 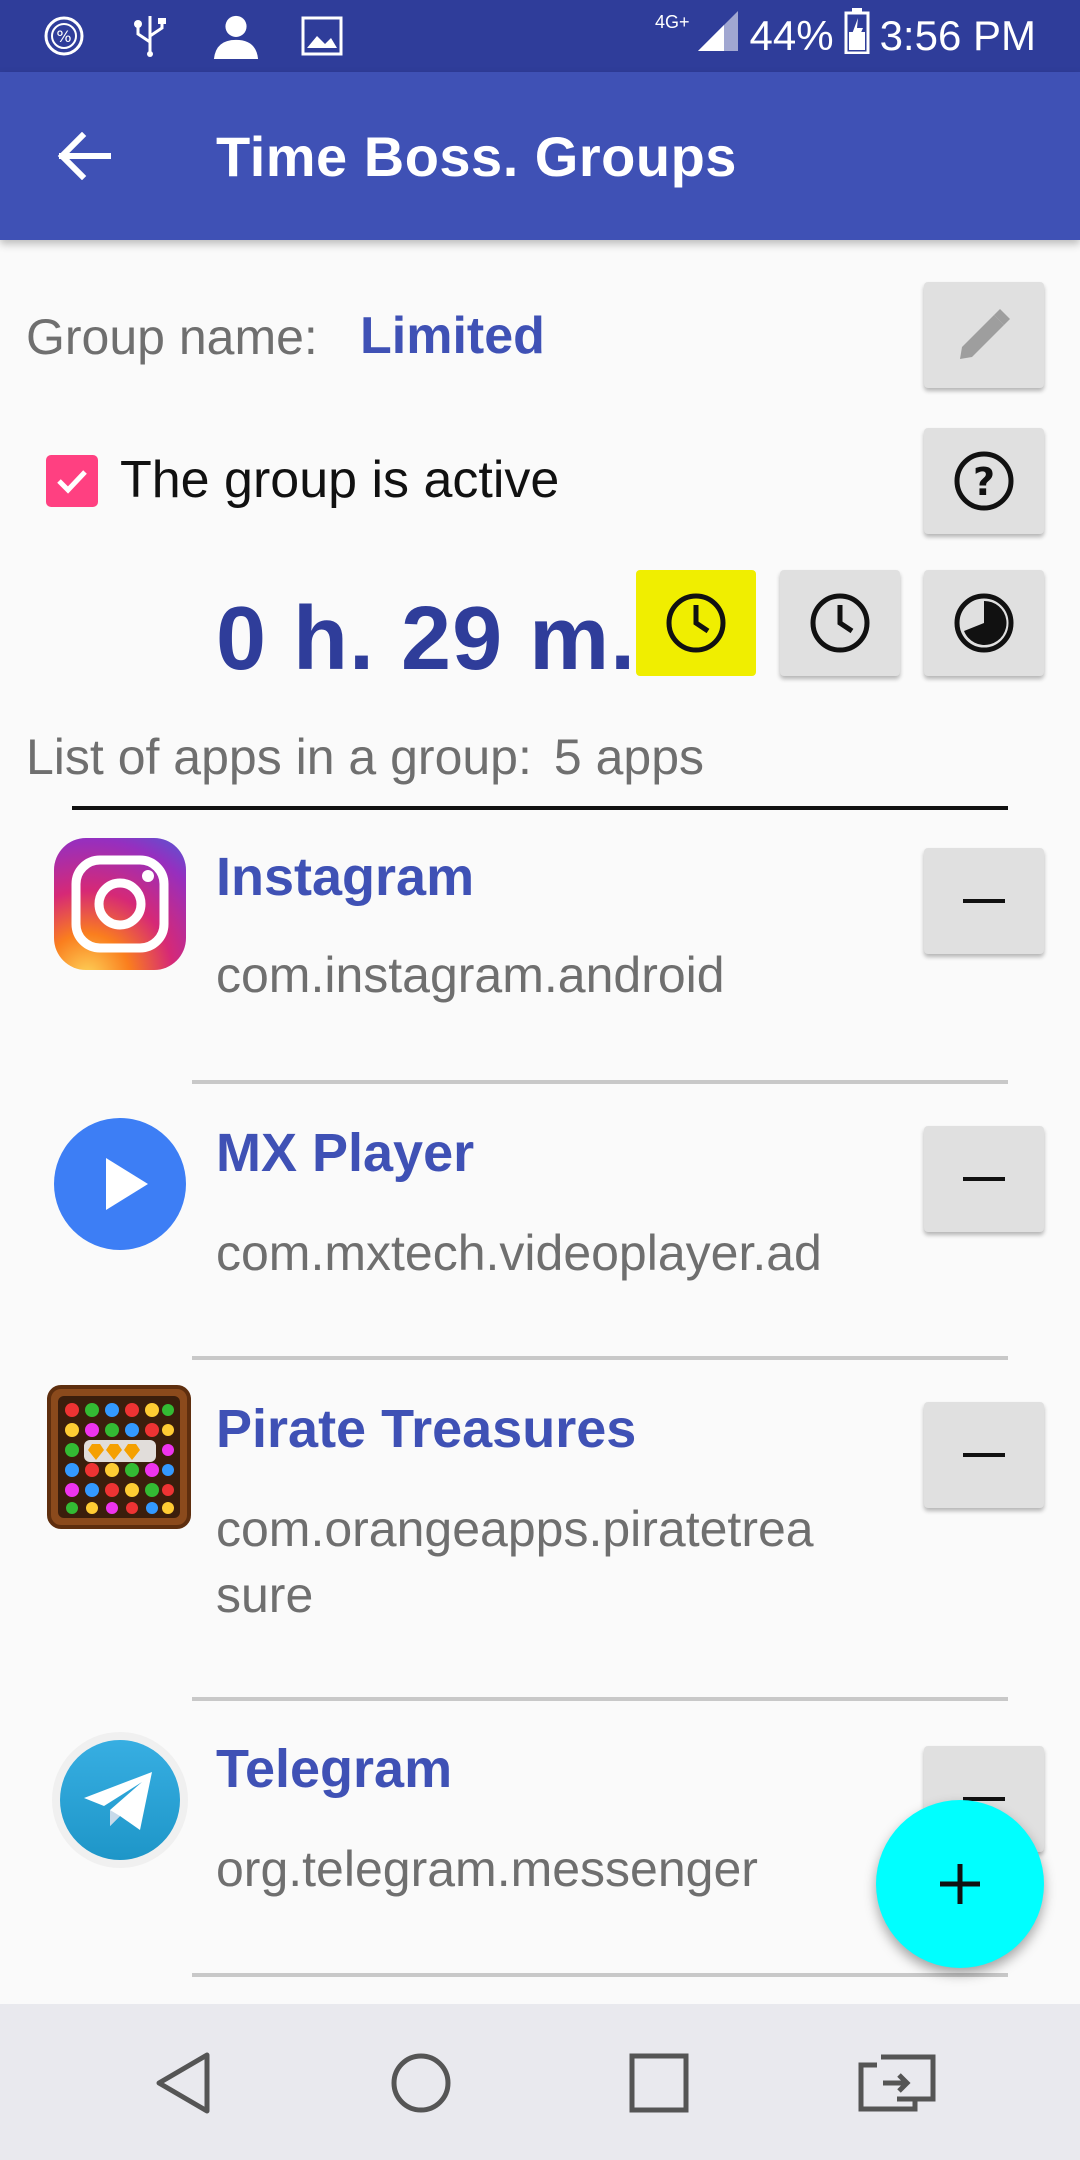 I want to click on system-nav-bar, so click(x=540, y=2082).